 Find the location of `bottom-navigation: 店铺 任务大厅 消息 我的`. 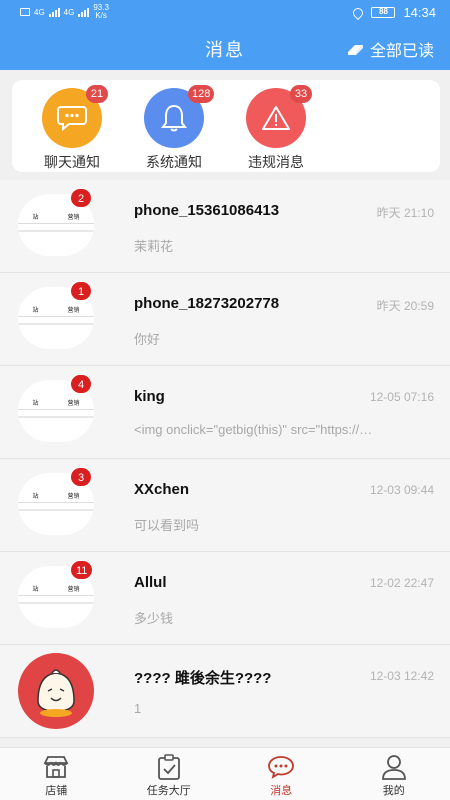

bottom-navigation: 店铺 任务大厅 消息 我的 is located at coordinates (225, 773).